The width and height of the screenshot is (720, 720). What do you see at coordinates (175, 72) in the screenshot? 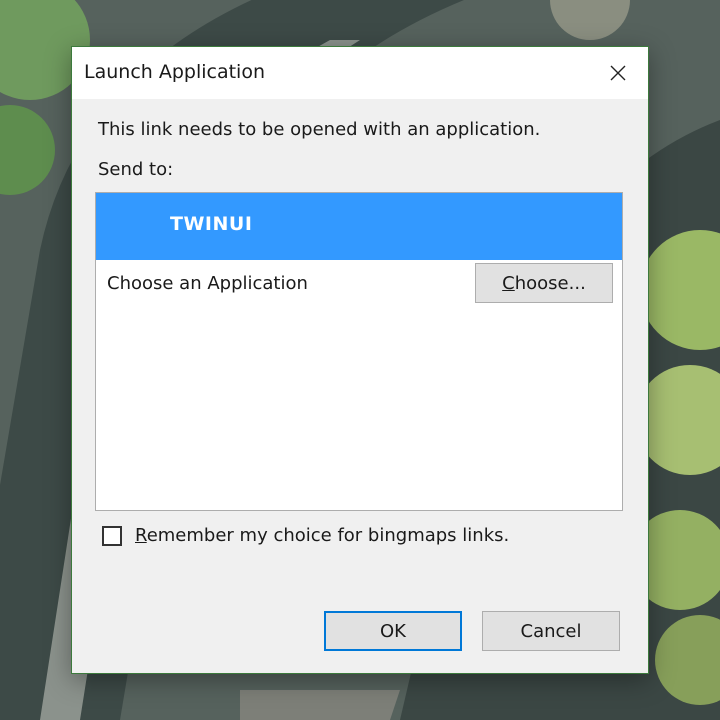
I see `dialog-title: Launch Application` at bounding box center [175, 72].